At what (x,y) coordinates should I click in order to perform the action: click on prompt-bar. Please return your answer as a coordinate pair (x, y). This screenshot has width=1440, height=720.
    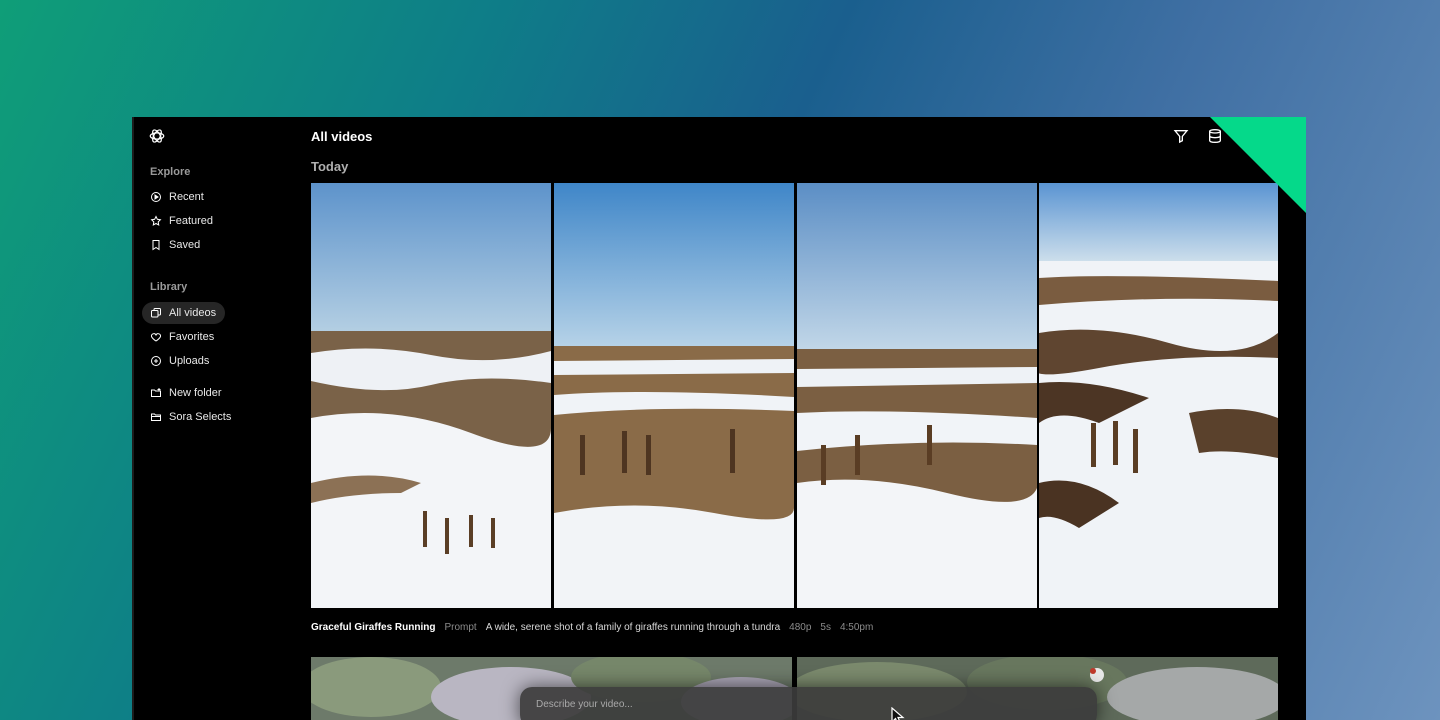
    Looking at the image, I should click on (808, 703).